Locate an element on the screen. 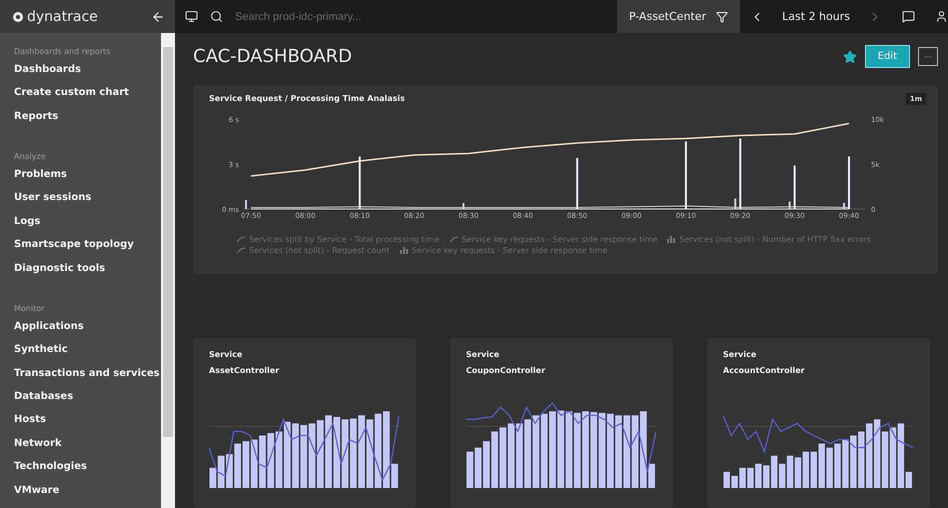 The height and width of the screenshot is (508, 948). service-name: AssetController is located at coordinates (244, 370).